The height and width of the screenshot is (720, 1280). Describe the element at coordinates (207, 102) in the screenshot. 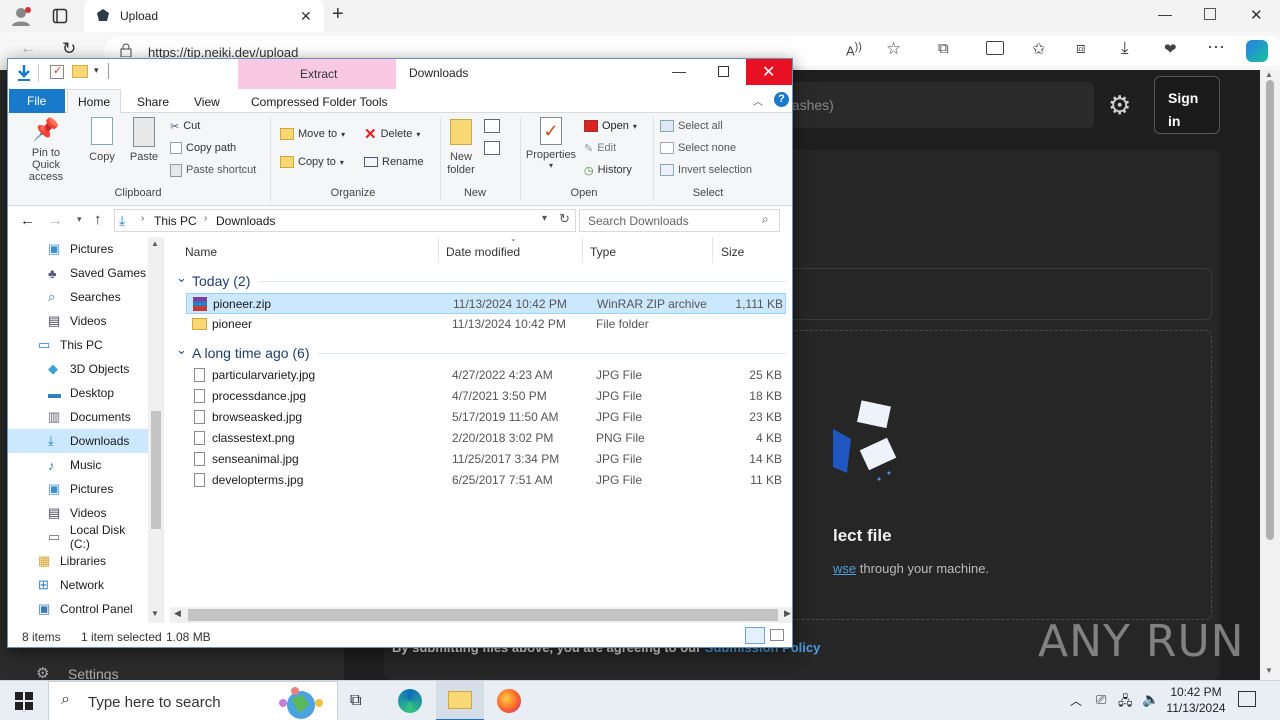

I see `tab-view: View` at that location.